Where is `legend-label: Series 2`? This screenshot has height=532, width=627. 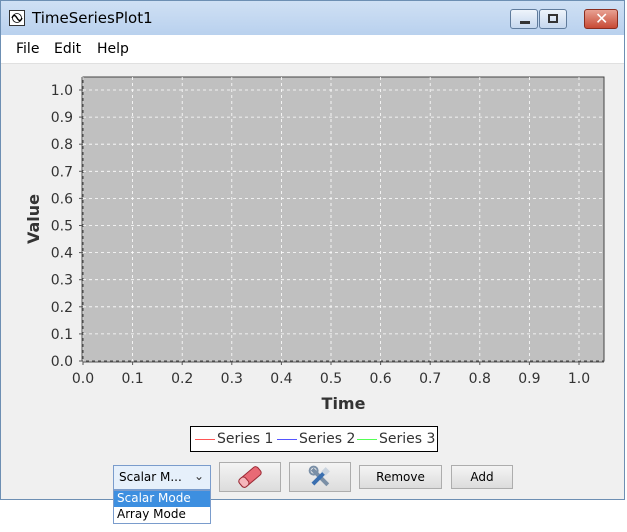 legend-label: Series 2 is located at coordinates (327, 439).